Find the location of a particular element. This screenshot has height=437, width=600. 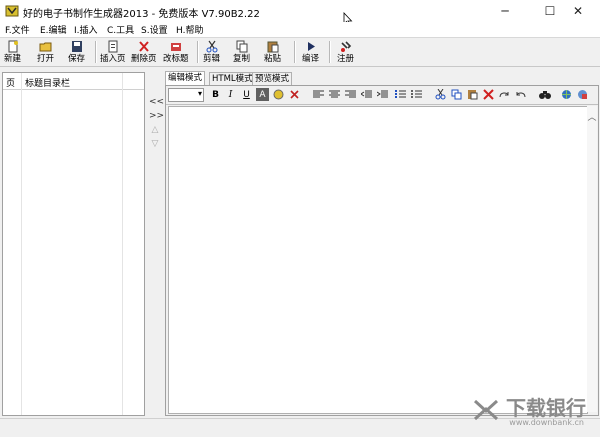

underline-button: U is located at coordinates (246, 94).